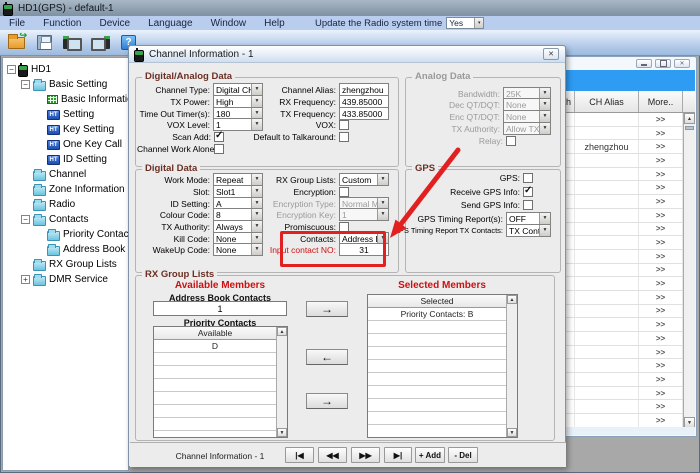 This screenshot has width=700, height=473. Describe the element at coordinates (65, 264) in the screenshot. I see `tree-node-rx-group-lists: RX Group Lists` at that location.